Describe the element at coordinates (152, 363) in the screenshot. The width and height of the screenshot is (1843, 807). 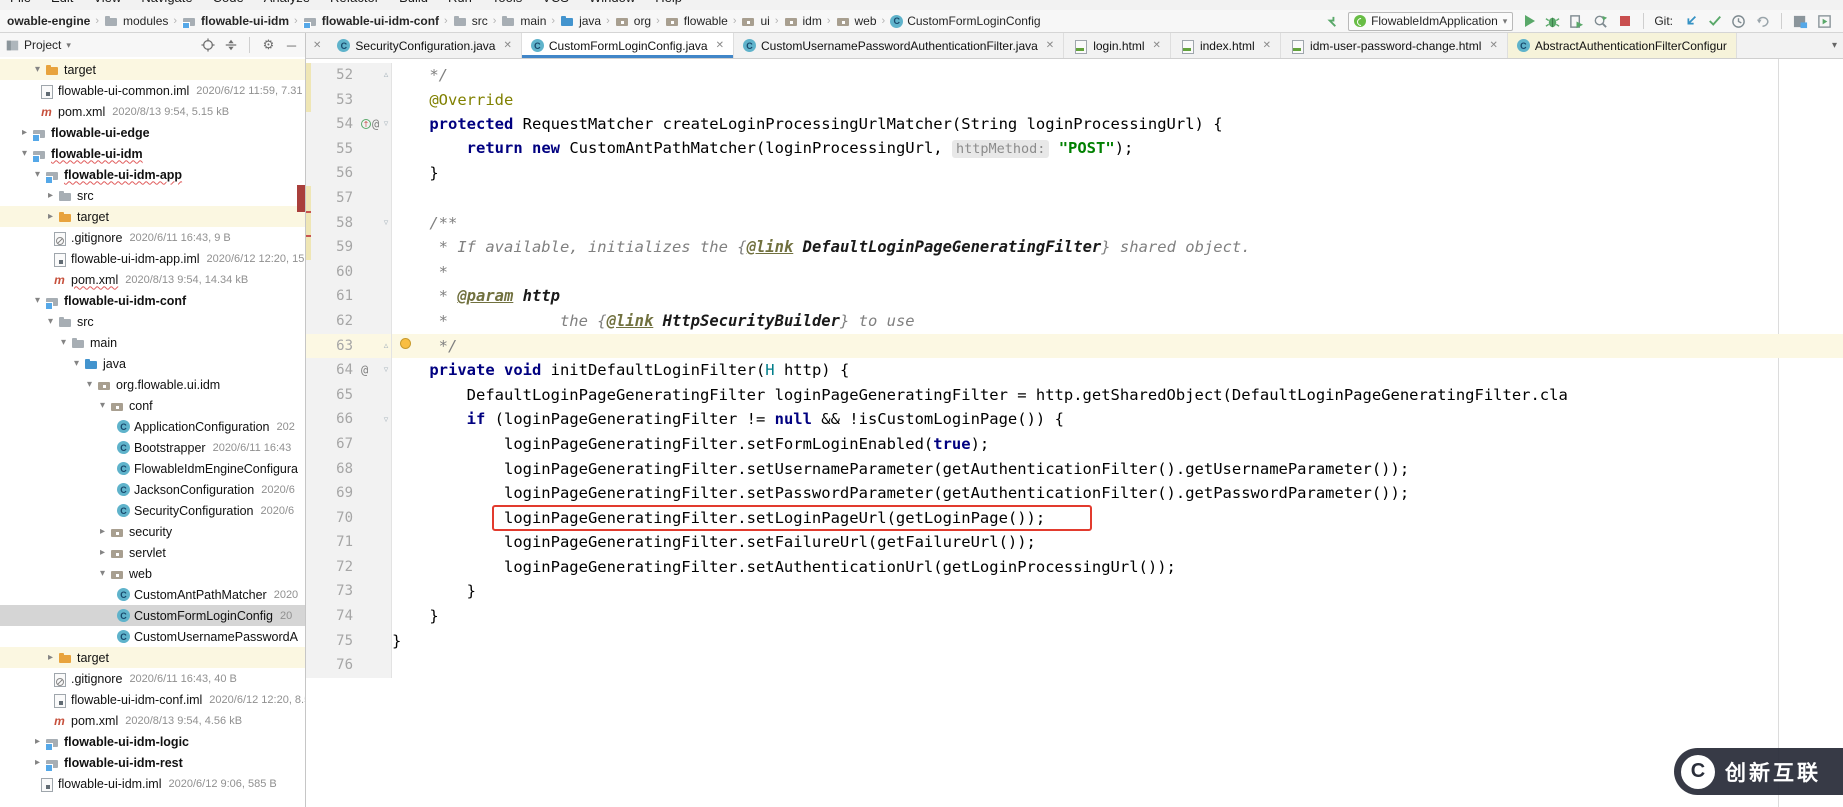
I see `tree-row-java: ▾ java` at that location.